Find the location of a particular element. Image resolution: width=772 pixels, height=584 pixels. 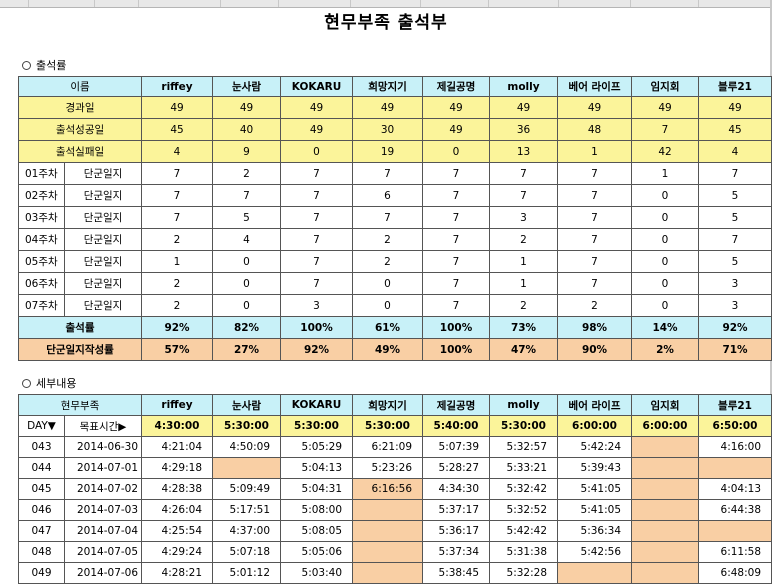

rate-cell: 2% is located at coordinates (665, 349).